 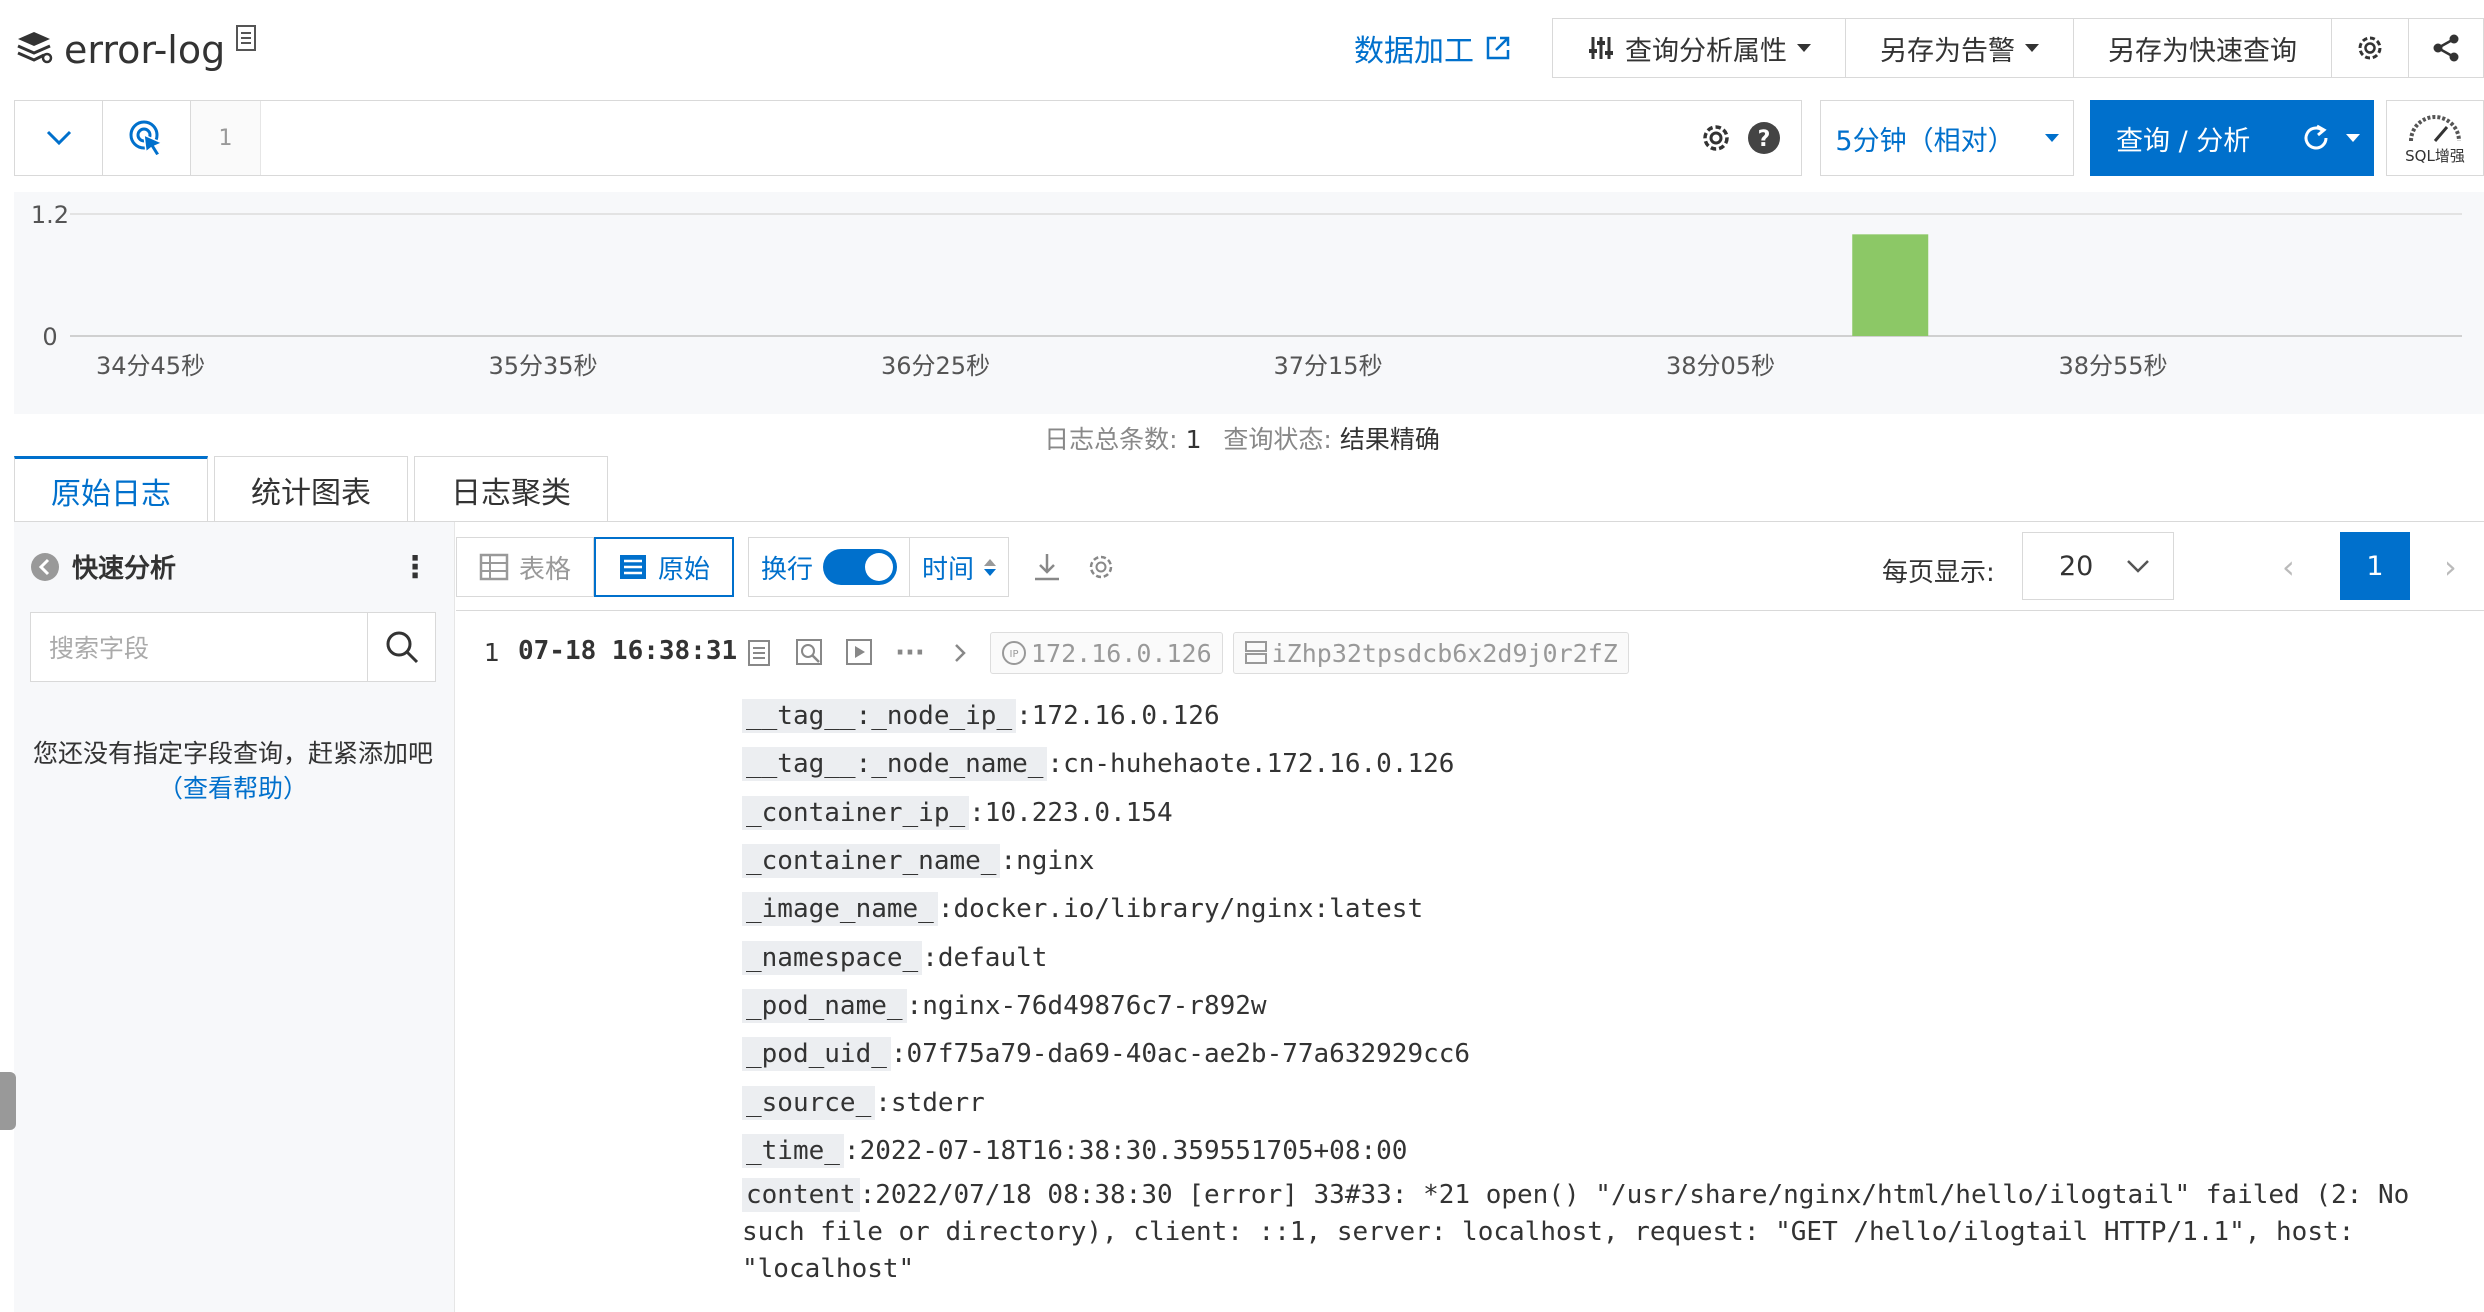 What do you see at coordinates (980, 138) in the screenshot?
I see `query-input` at bounding box center [980, 138].